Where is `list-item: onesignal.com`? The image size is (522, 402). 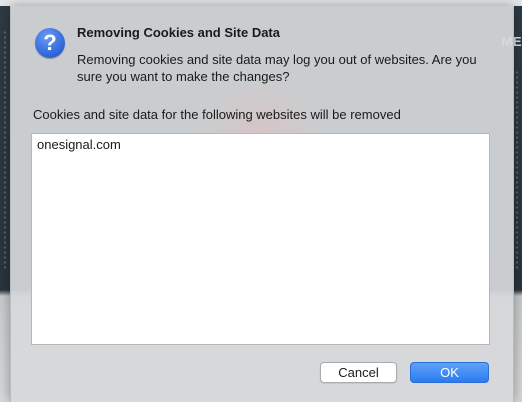
list-item: onesignal.com is located at coordinates (79, 144).